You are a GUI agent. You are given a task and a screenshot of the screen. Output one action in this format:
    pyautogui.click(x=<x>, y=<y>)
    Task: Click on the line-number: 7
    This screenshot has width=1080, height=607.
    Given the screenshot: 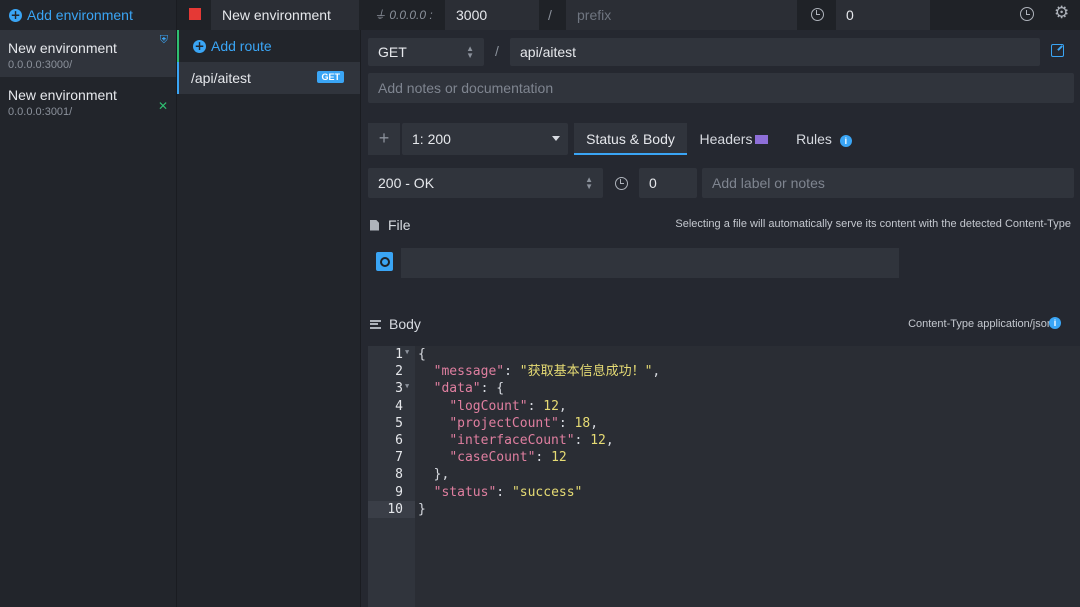 What is the action you would take?
    pyautogui.click(x=399, y=458)
    